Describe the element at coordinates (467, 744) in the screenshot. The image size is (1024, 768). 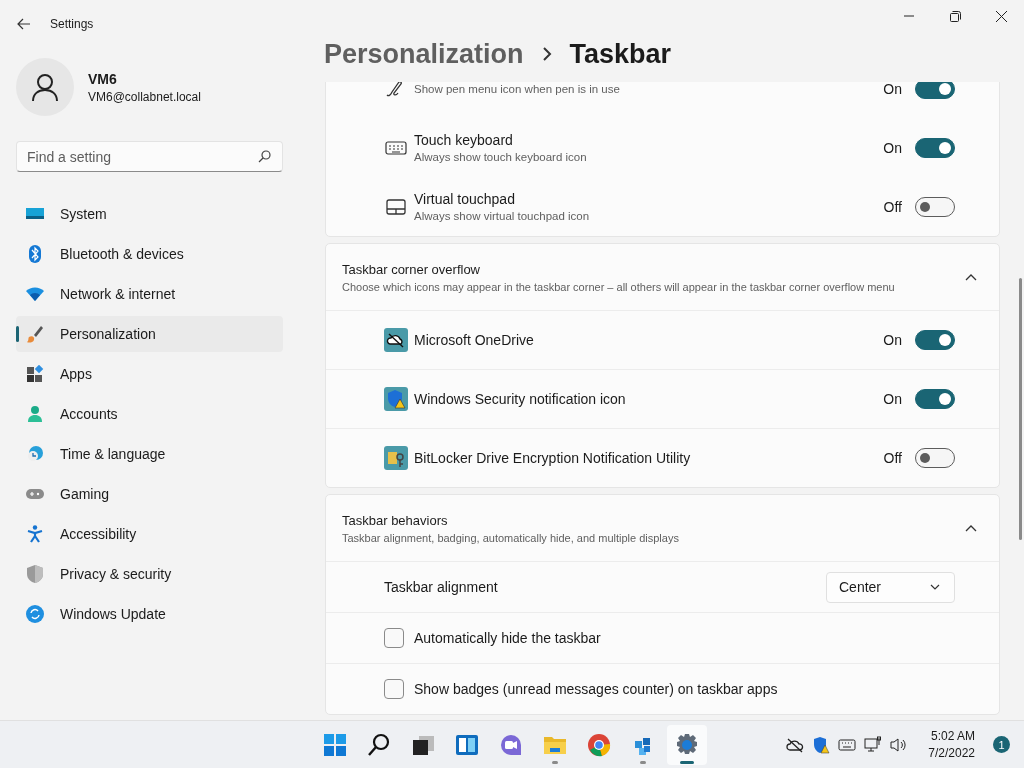
I see `widgets-icon` at that location.